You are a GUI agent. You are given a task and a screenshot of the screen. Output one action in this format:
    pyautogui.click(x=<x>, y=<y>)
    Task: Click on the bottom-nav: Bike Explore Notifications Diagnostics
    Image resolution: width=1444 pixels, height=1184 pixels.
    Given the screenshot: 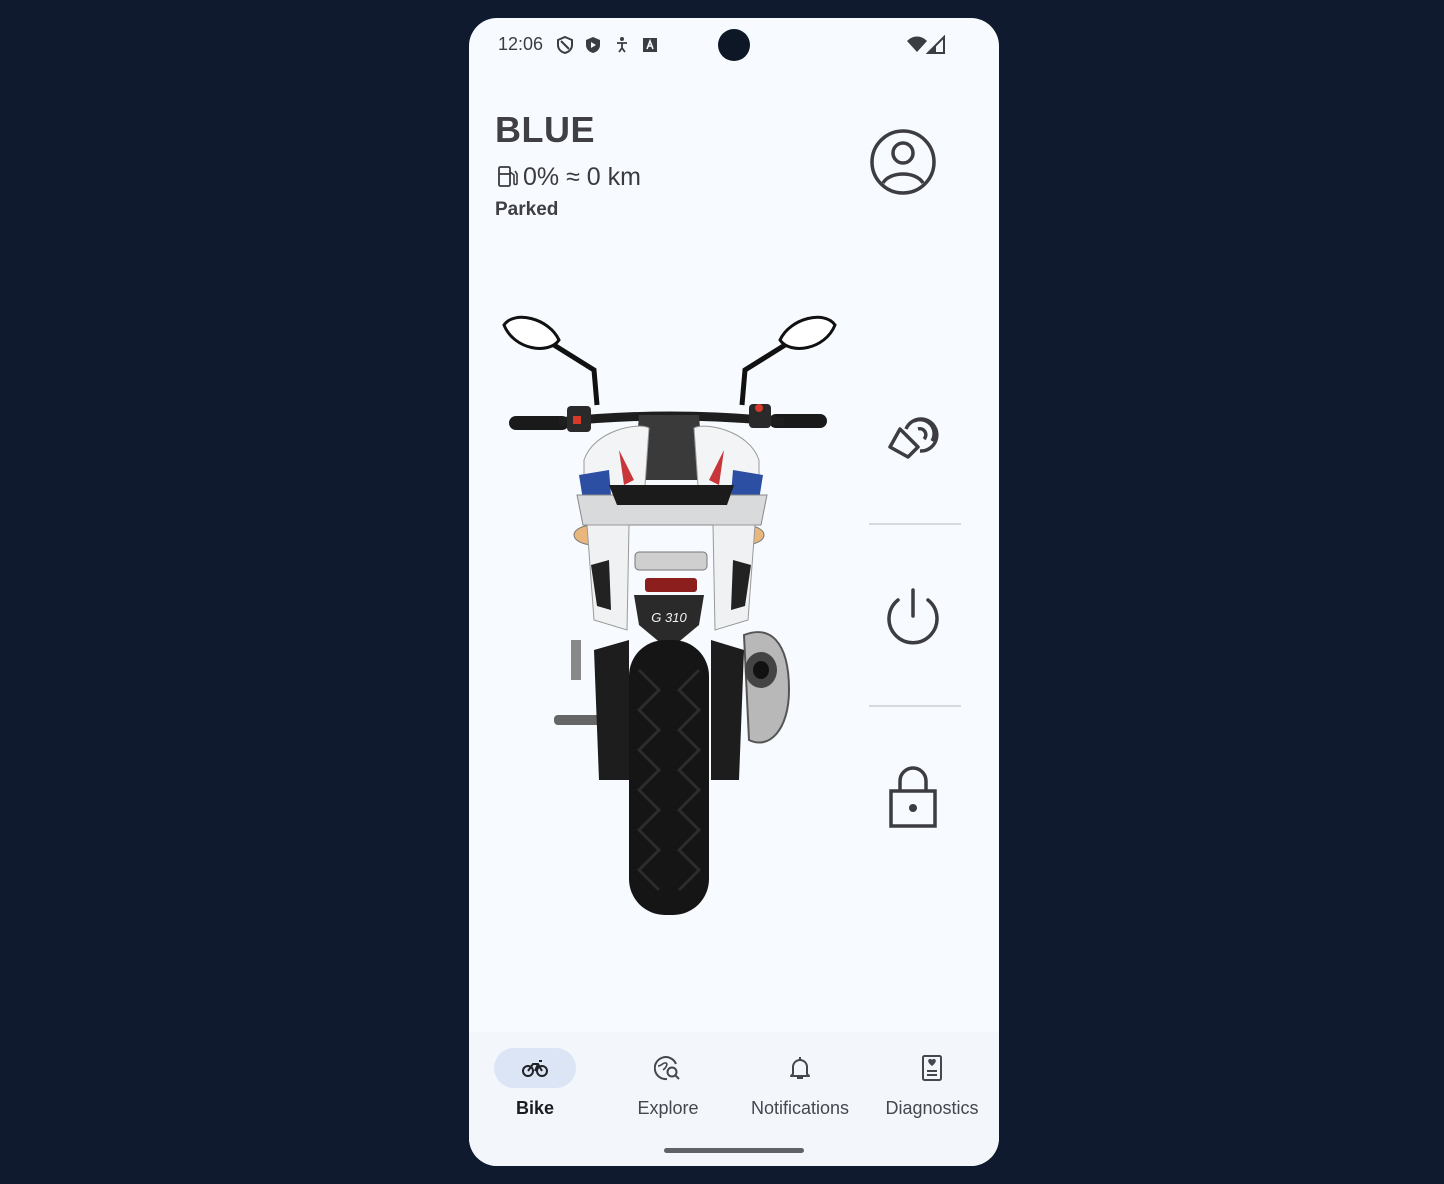 What is the action you would take?
    pyautogui.click(x=734, y=1099)
    